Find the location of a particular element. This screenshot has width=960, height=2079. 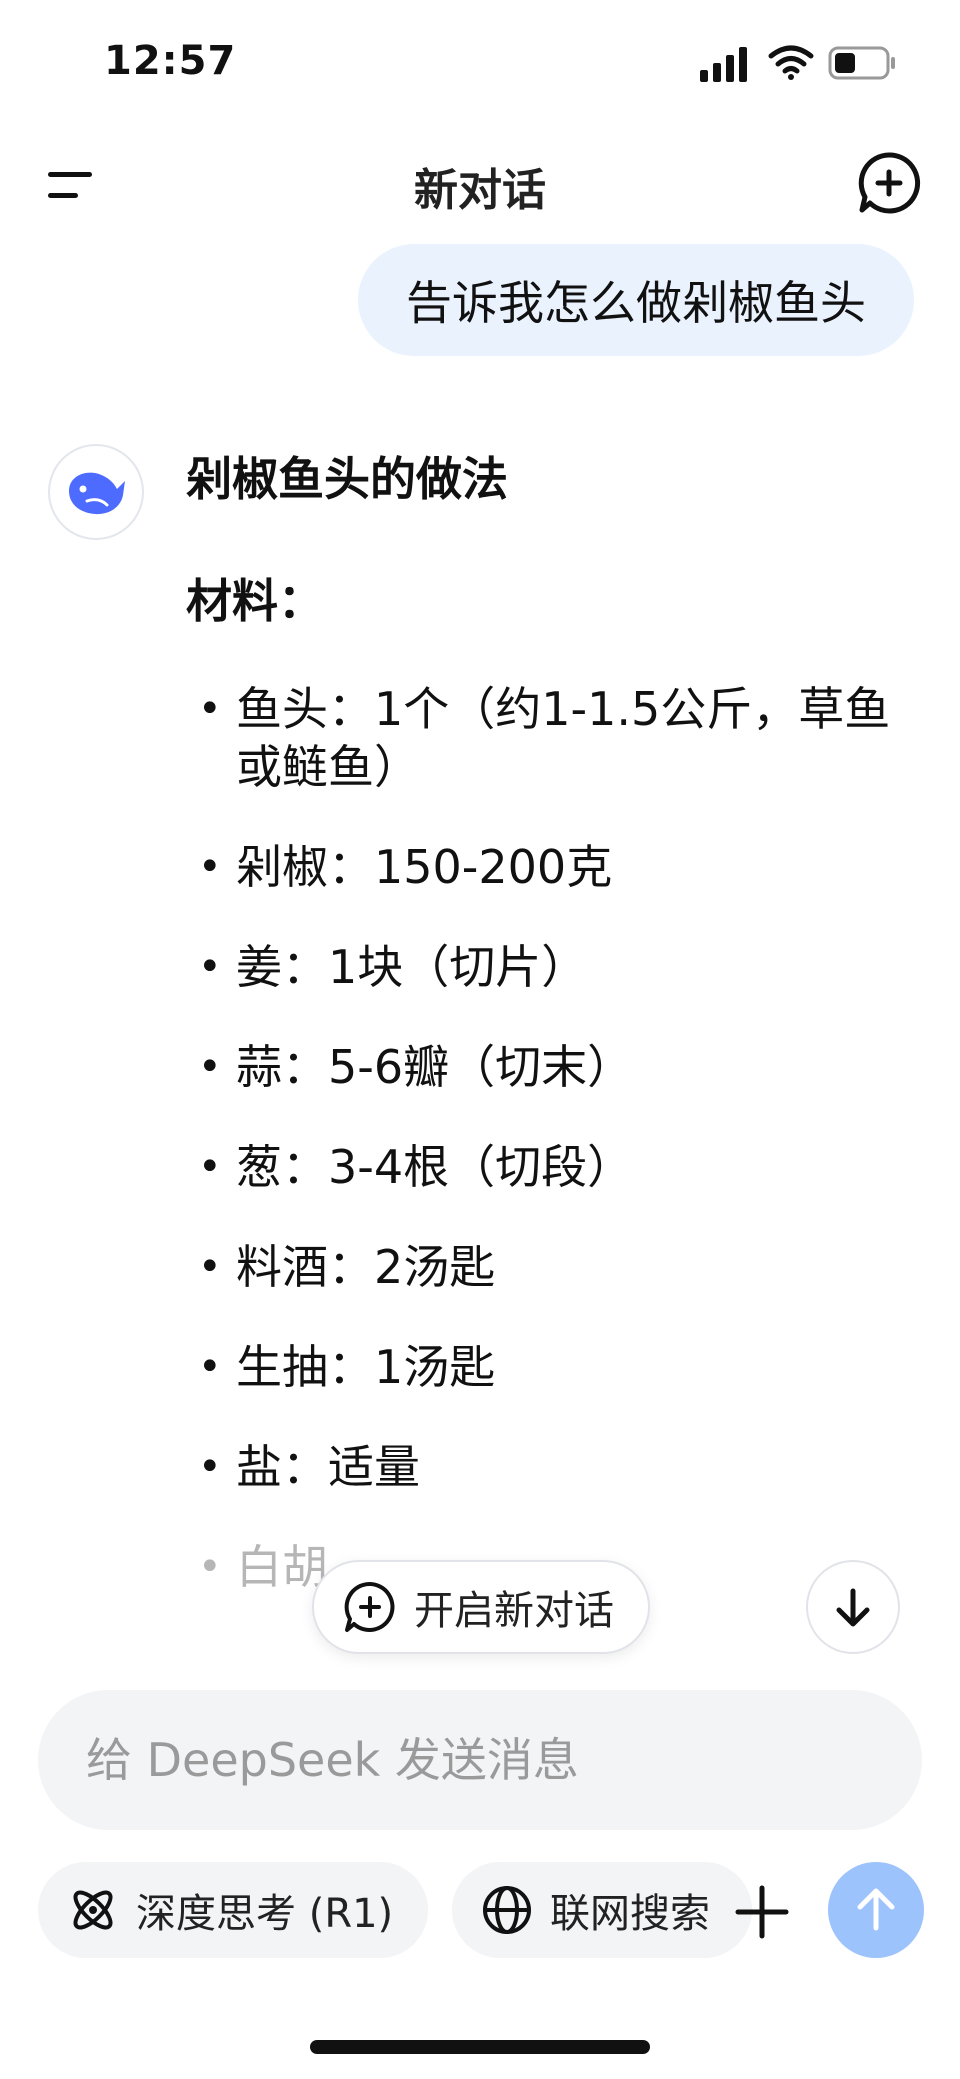

web-search-toggle: 联网搜索 is located at coordinates (602, 1910).